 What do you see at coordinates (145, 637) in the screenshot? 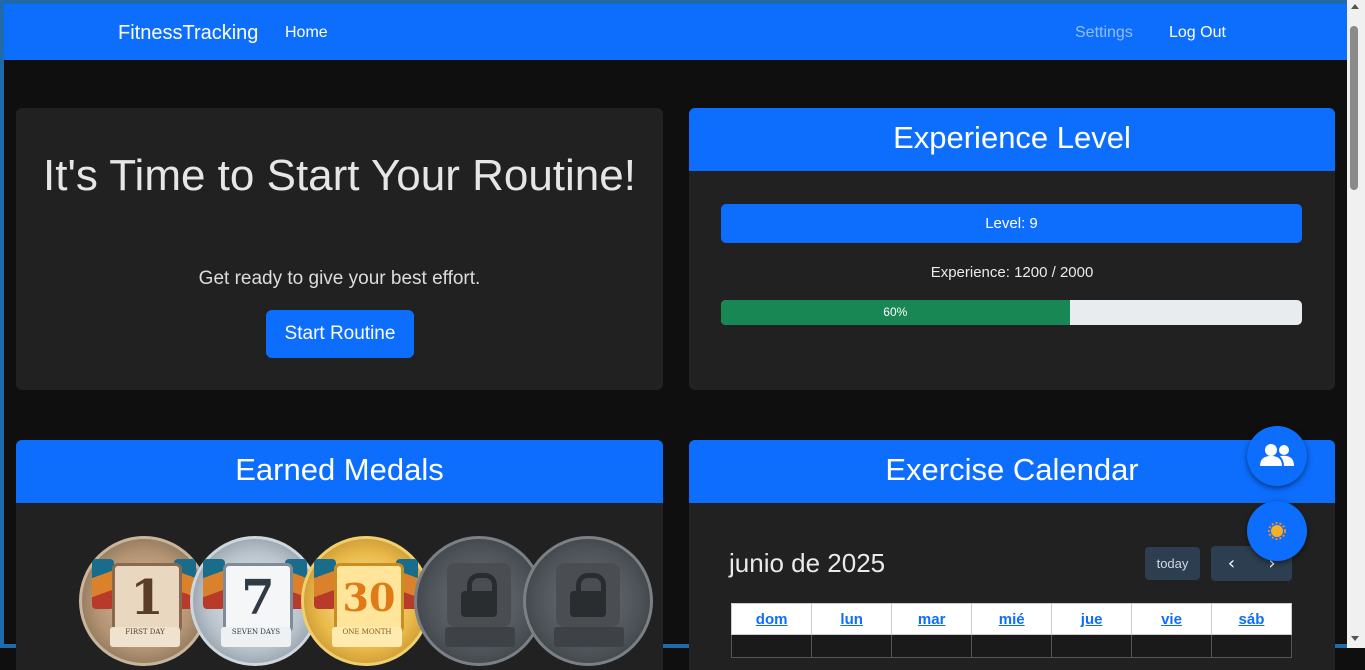
I see `medal-1-caption: FIRST DAY` at bounding box center [145, 637].